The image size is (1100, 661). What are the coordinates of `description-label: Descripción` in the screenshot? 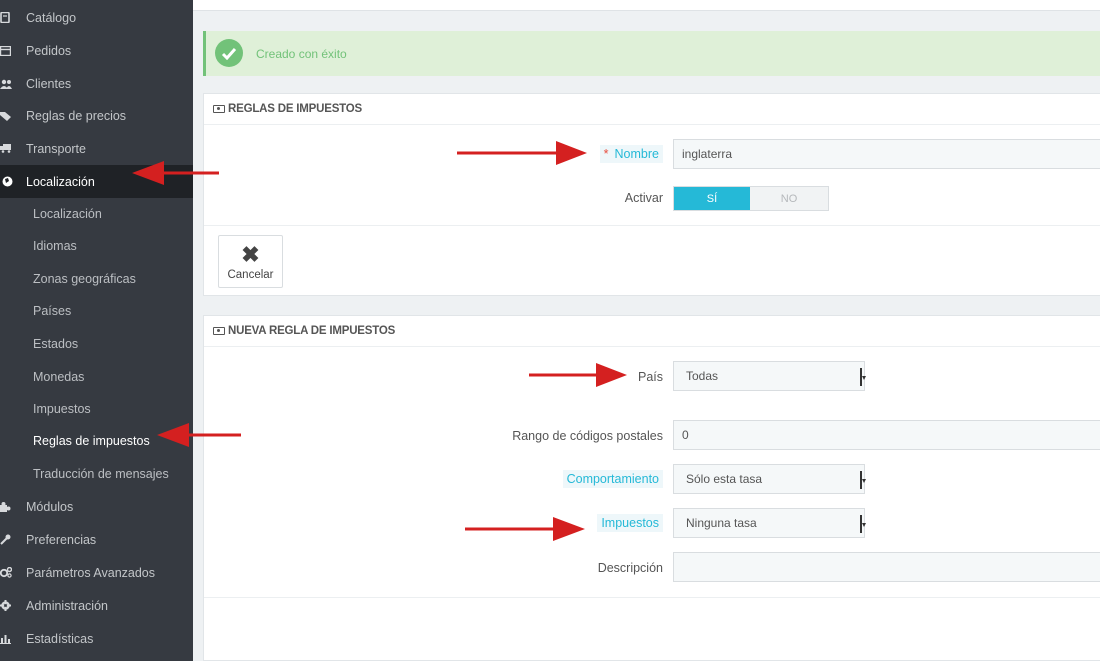 It's located at (630, 568).